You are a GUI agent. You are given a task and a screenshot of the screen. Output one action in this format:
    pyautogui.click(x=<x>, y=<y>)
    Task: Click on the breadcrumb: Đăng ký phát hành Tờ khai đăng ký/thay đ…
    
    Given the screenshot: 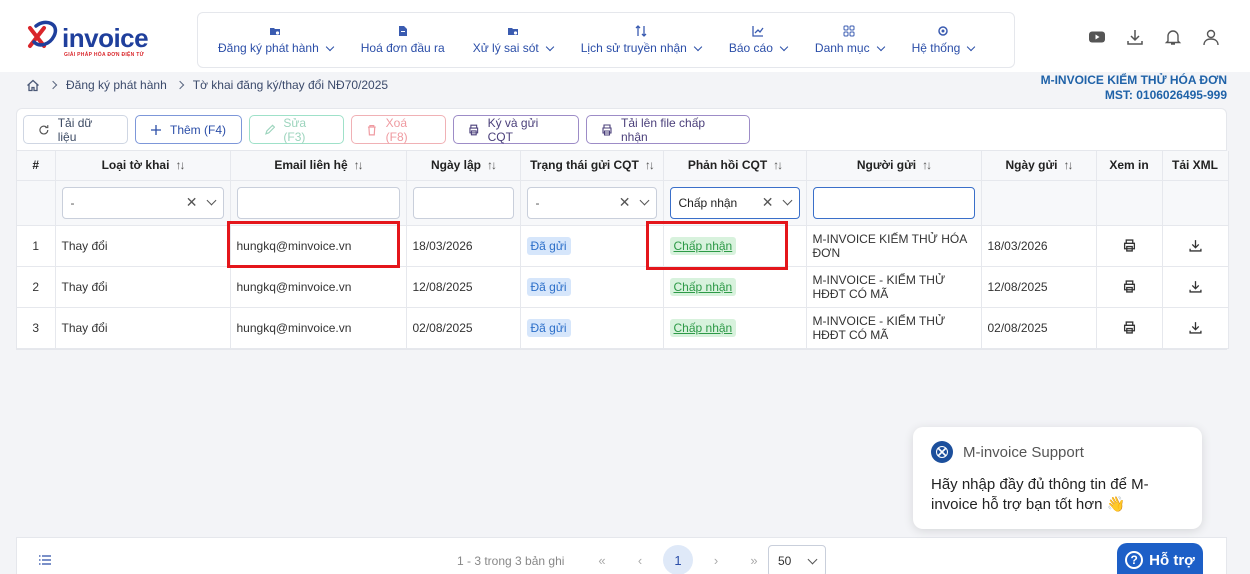 What is the action you would take?
    pyautogui.click(x=207, y=85)
    